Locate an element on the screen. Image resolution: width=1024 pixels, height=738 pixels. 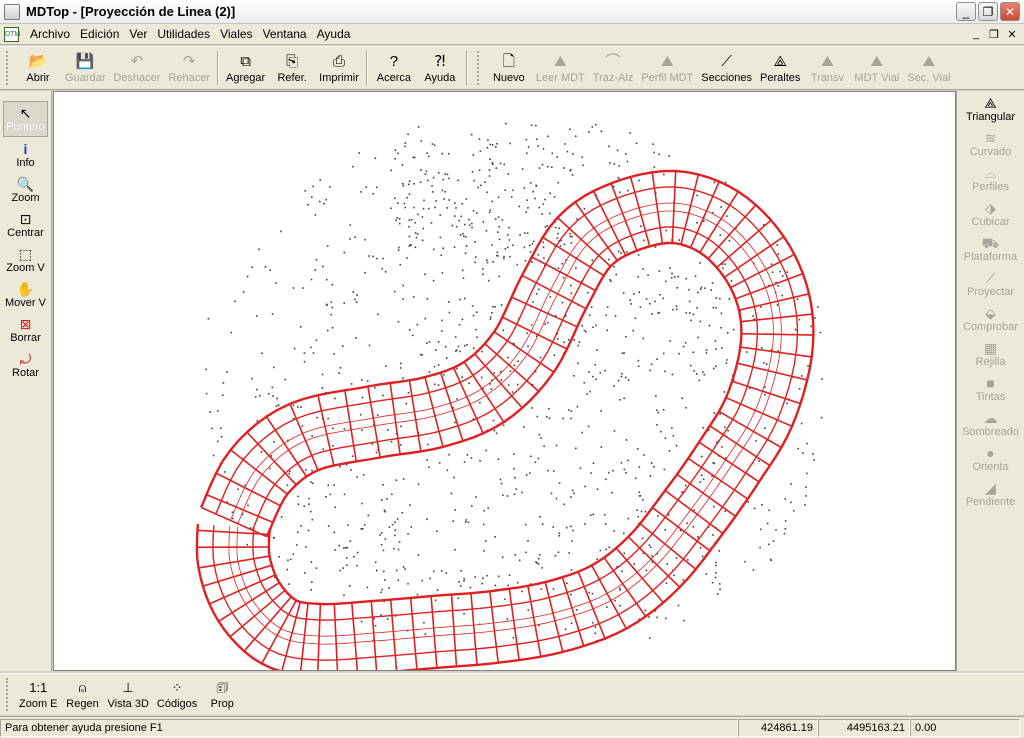
tool-slope: ◢ Pendiente is located at coordinates (990, 493).